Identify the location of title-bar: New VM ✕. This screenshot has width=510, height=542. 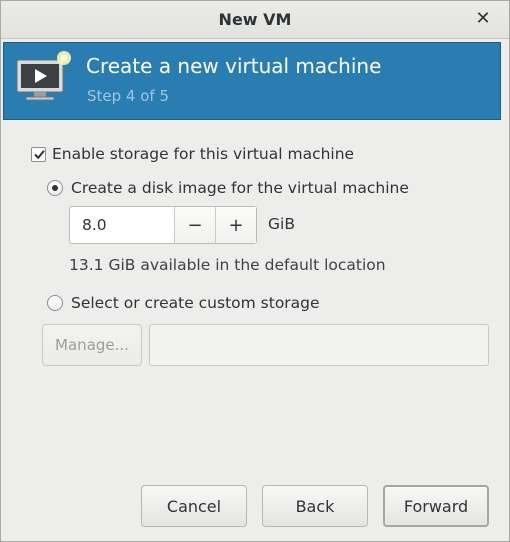
(255, 20).